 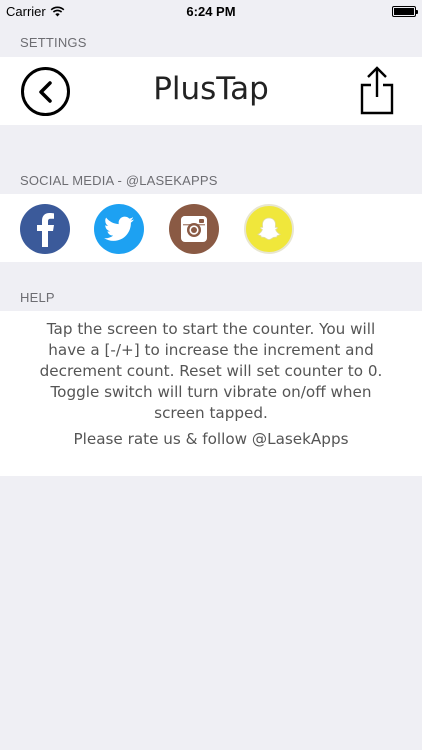 What do you see at coordinates (37, 297) in the screenshot?
I see `help-header: HELP` at bounding box center [37, 297].